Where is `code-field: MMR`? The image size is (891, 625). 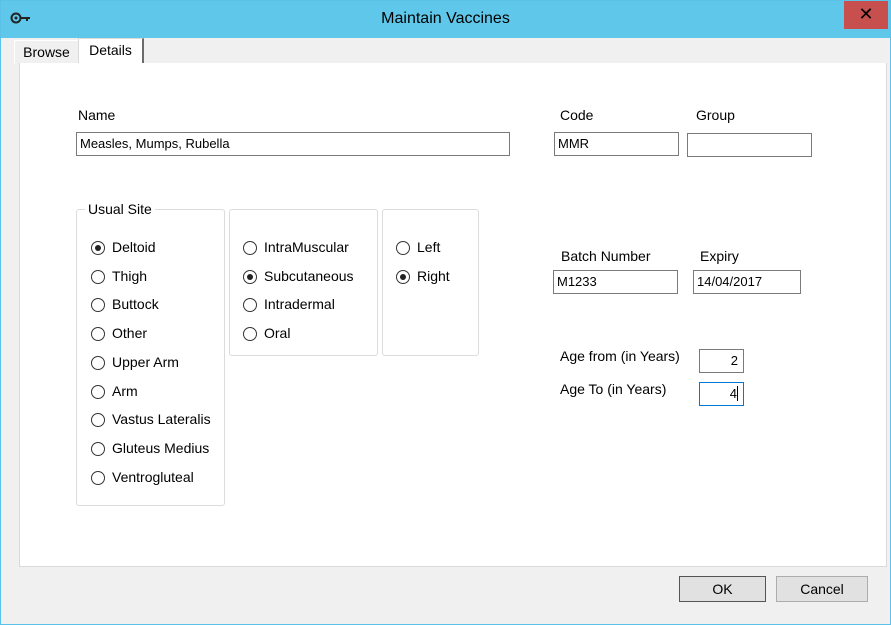
code-field: MMR is located at coordinates (616, 144).